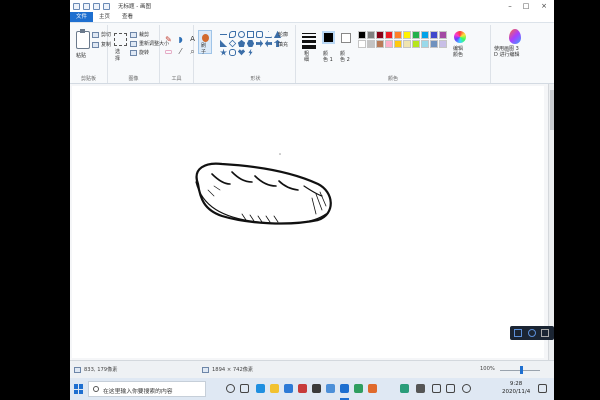 The width and height of the screenshot is (600, 400). I want to click on curve-shape-icon, so click(232, 34).